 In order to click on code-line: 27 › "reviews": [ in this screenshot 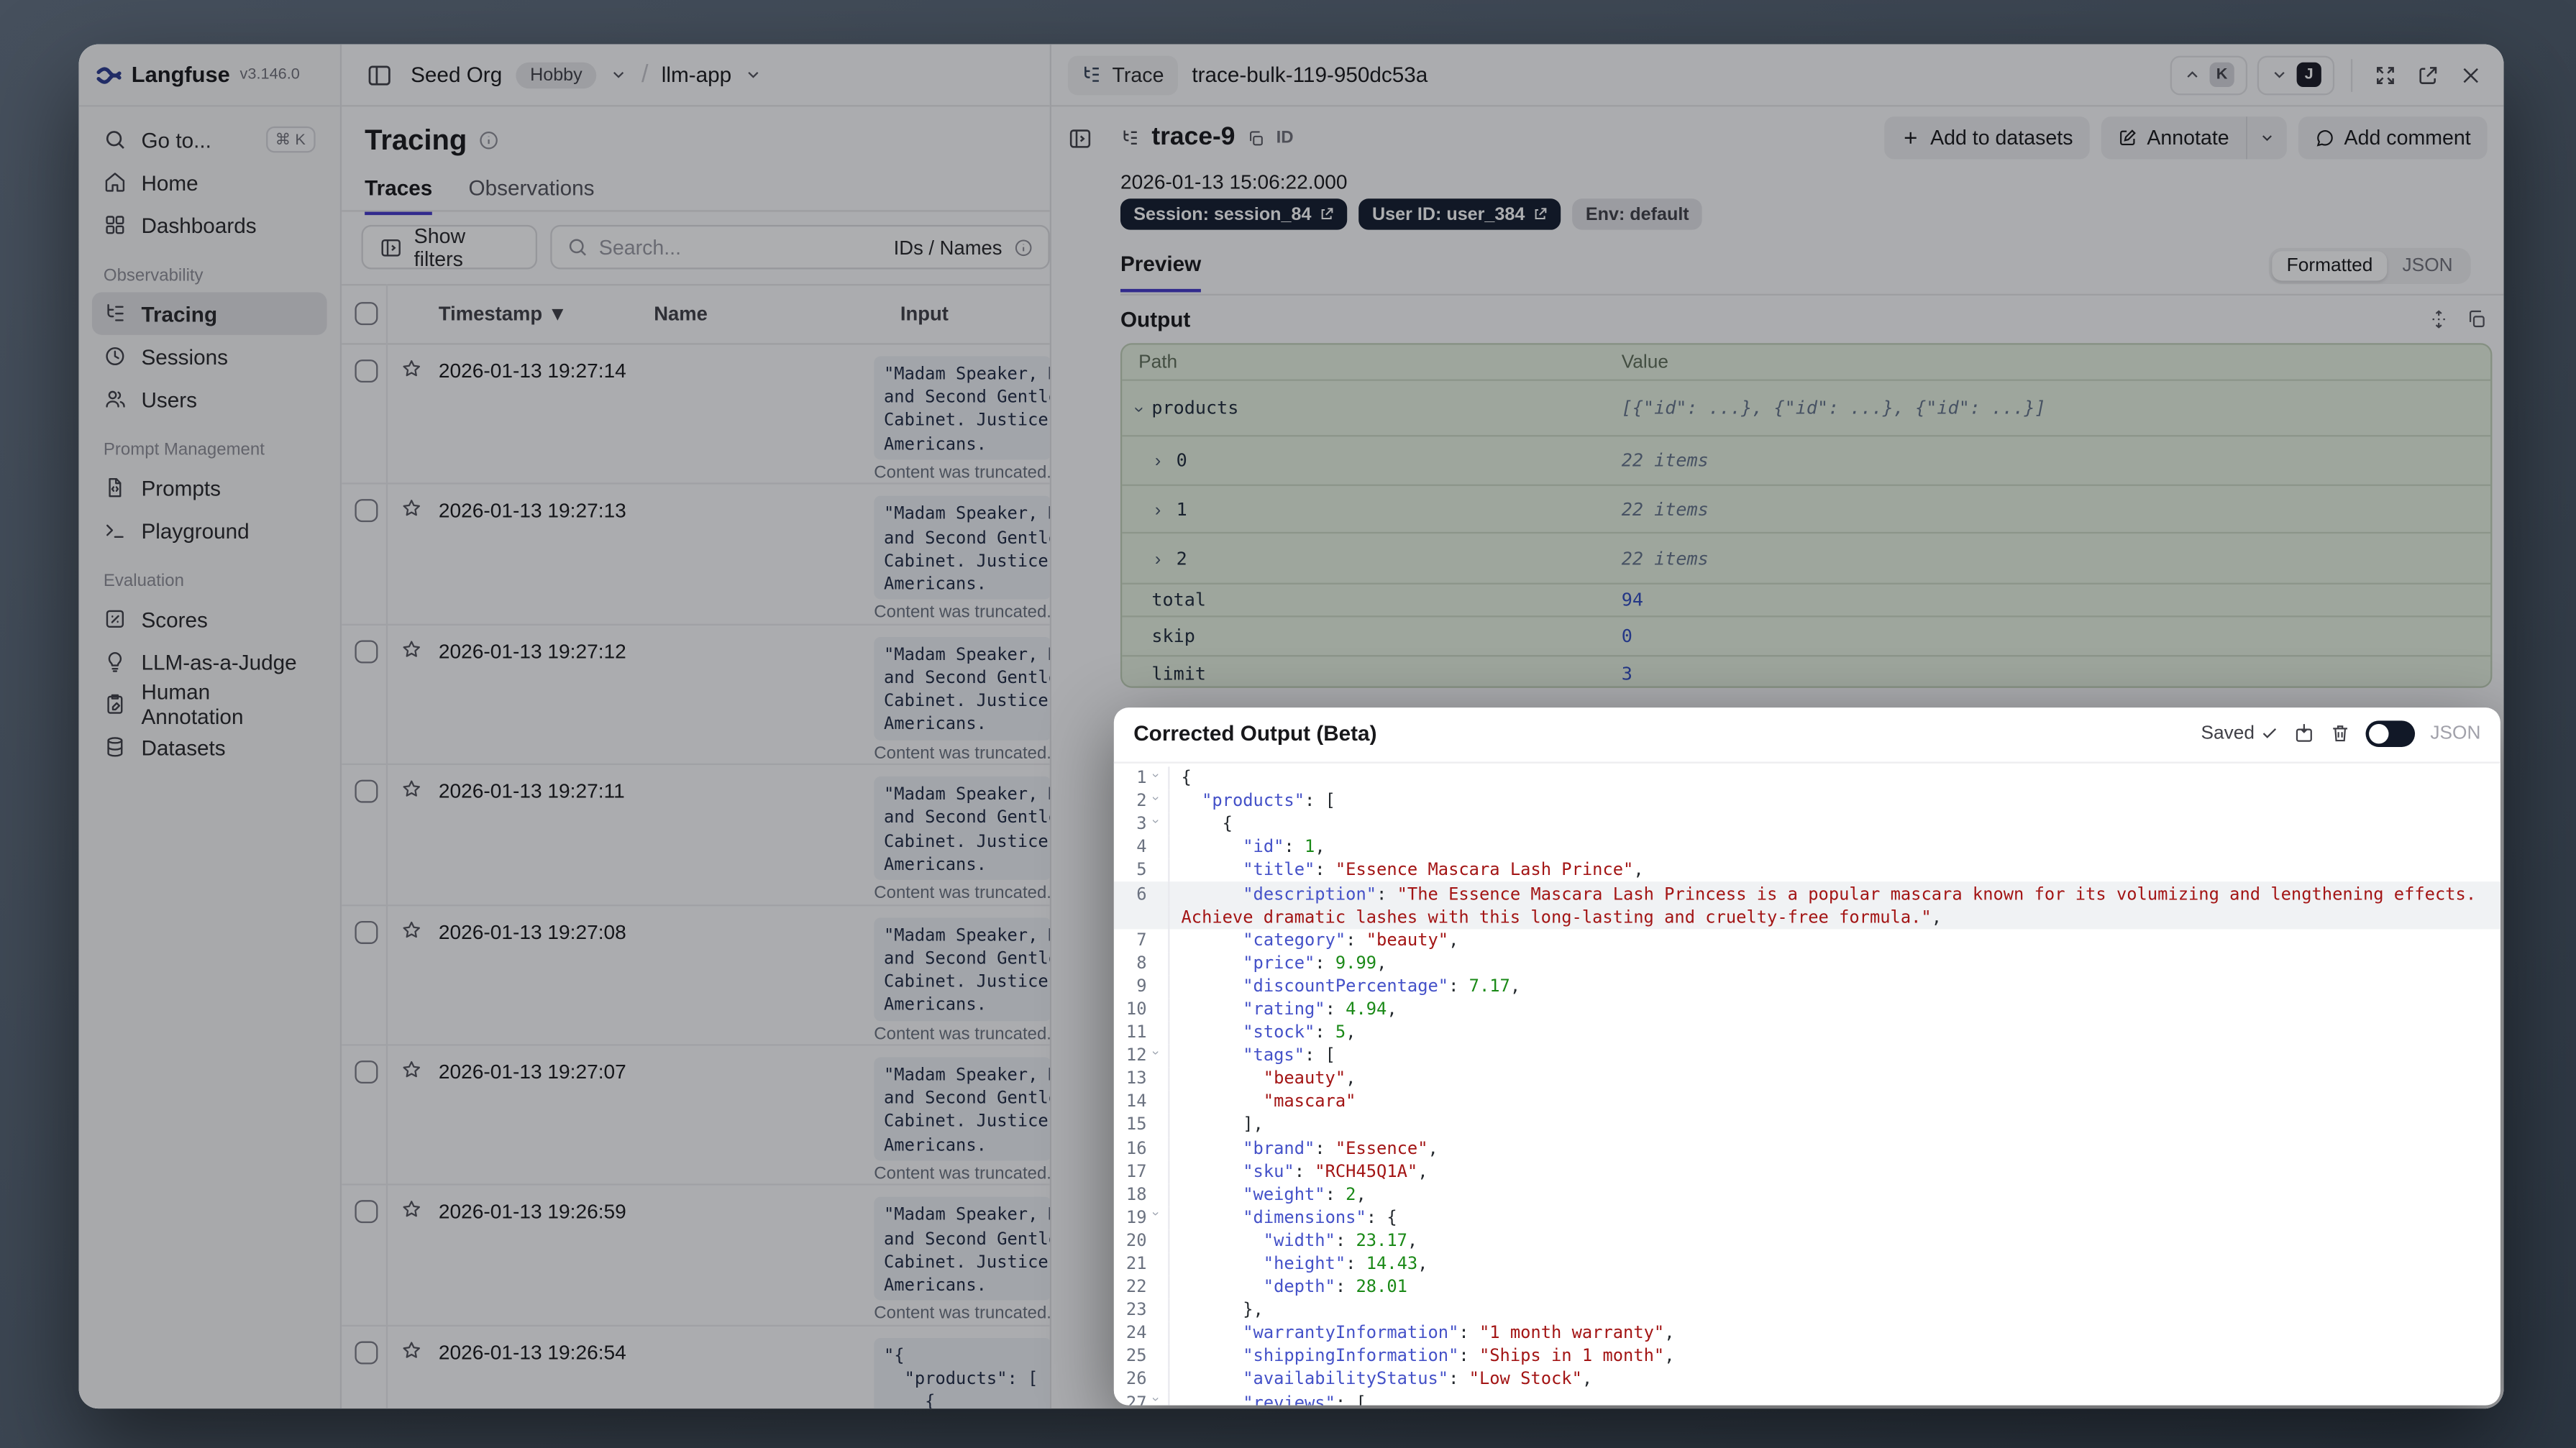, I will do `click(1807, 1398)`.